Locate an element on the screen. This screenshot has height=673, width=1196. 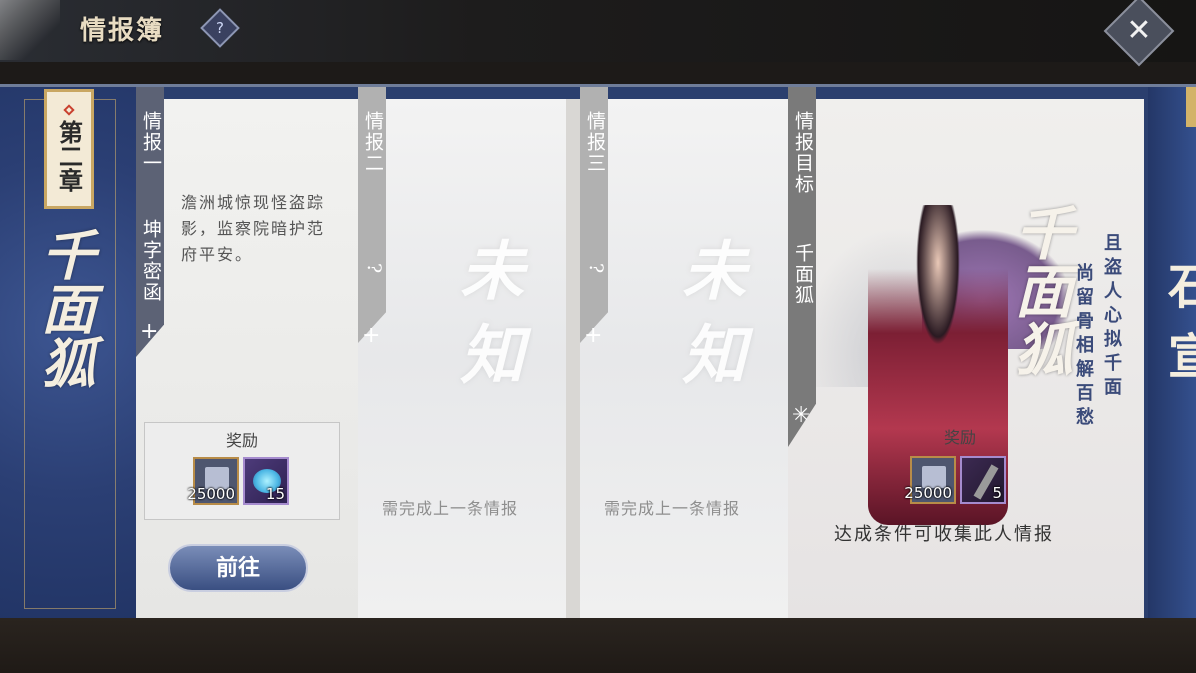
top-bar: 情报簿 ? ✕ is located at coordinates (598, 33).